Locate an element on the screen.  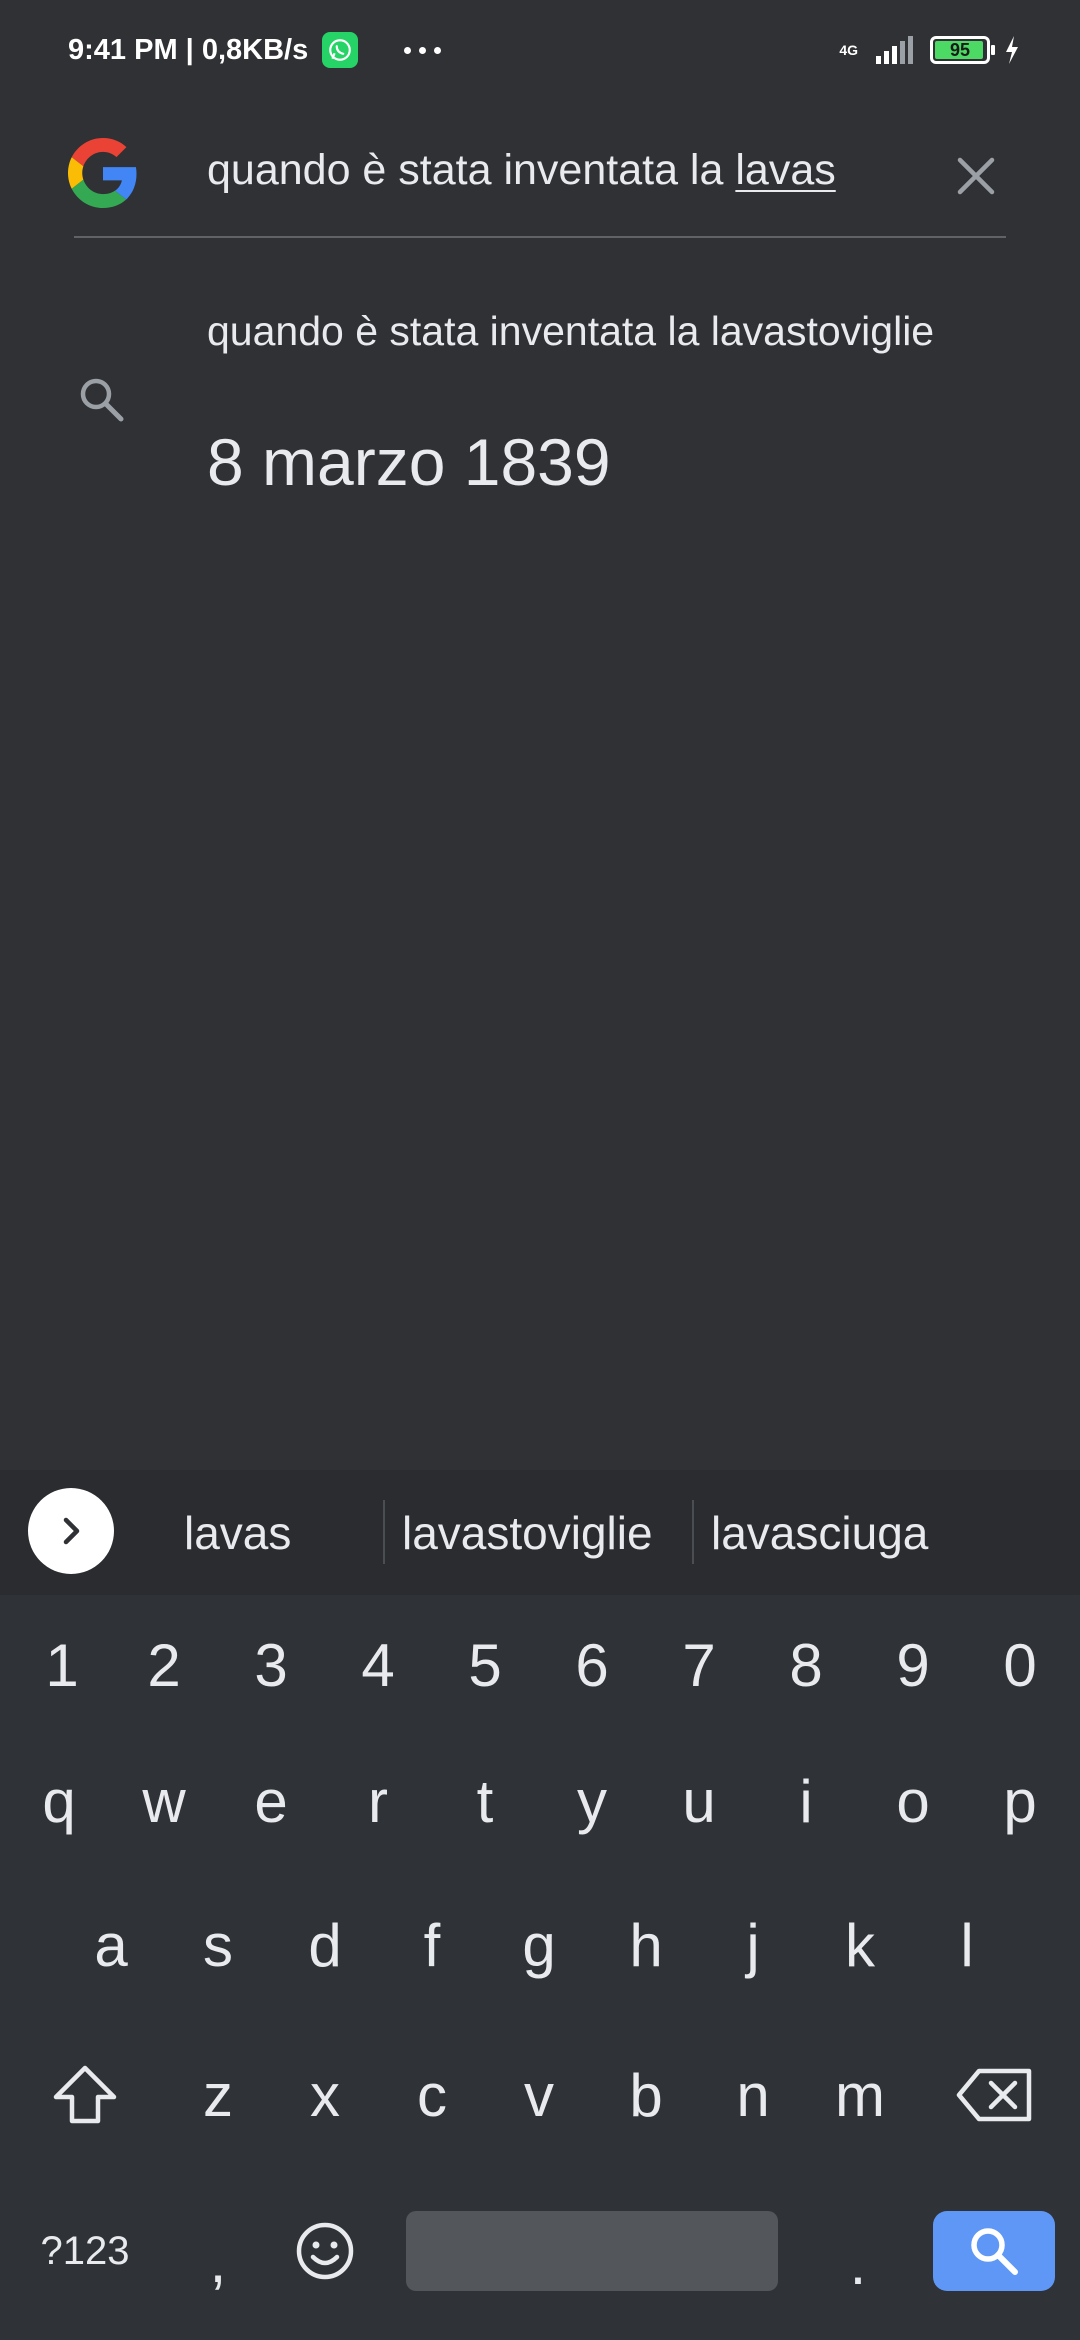
keyboard-suggestion: lavastoviglie is located at coordinates (527, 1533).